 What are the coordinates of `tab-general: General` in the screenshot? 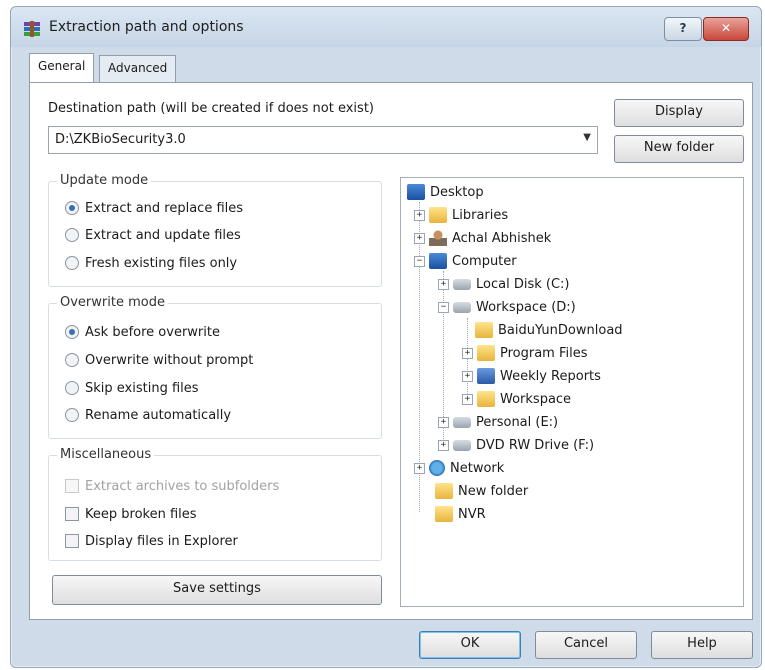 It's located at (62, 67).